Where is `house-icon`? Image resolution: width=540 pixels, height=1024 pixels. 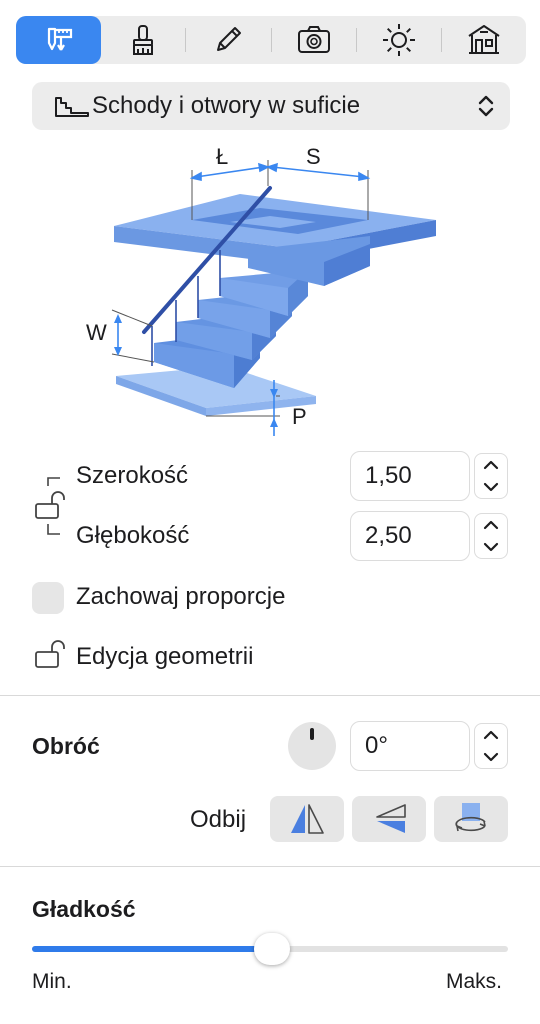
house-icon is located at coordinates (484, 39).